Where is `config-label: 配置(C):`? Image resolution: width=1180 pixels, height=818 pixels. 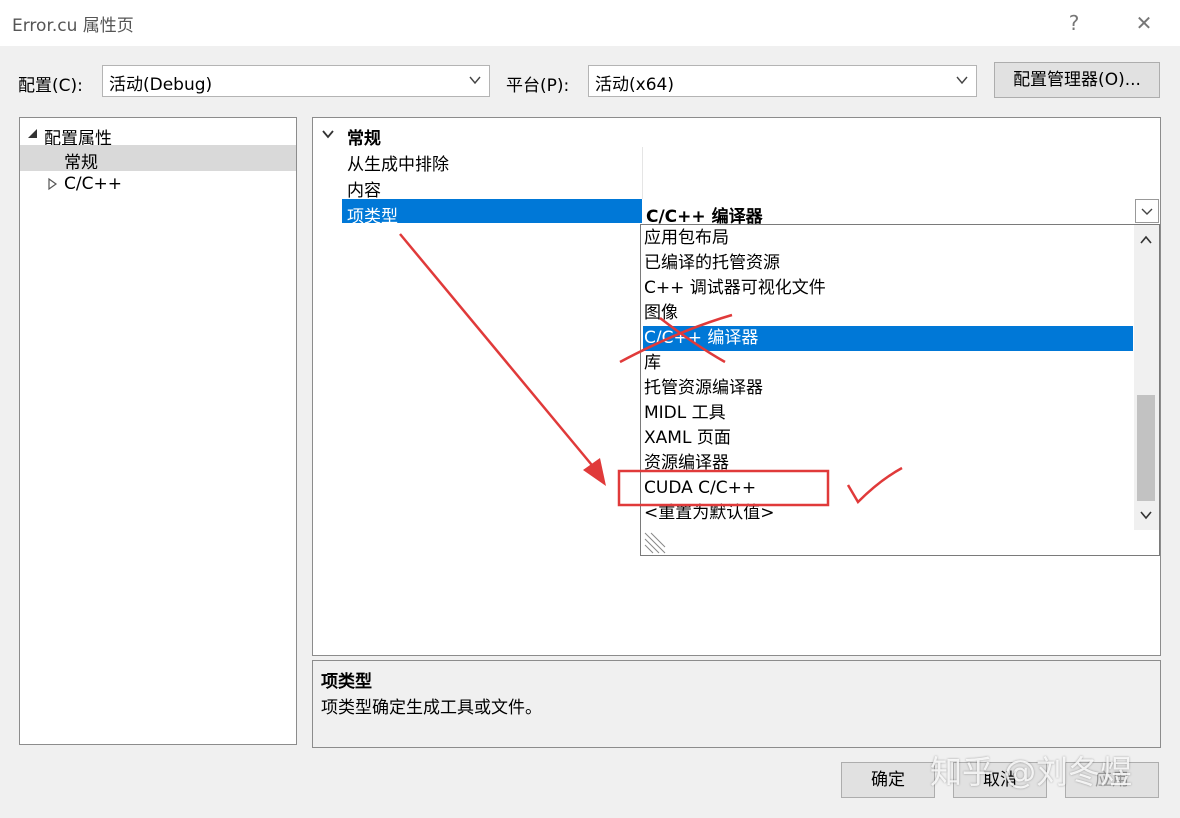 config-label: 配置(C): is located at coordinates (50, 86).